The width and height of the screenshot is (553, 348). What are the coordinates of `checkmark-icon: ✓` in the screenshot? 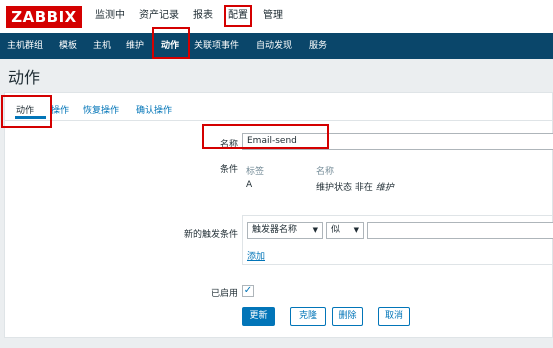 It's located at (248, 290).